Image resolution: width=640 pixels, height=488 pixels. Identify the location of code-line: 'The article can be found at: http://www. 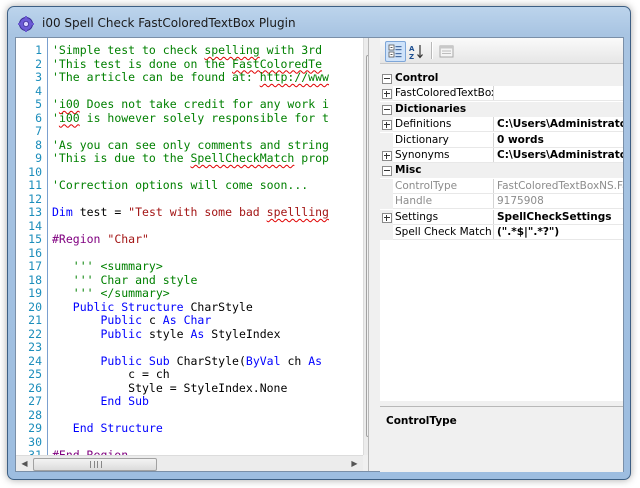
(190, 77).